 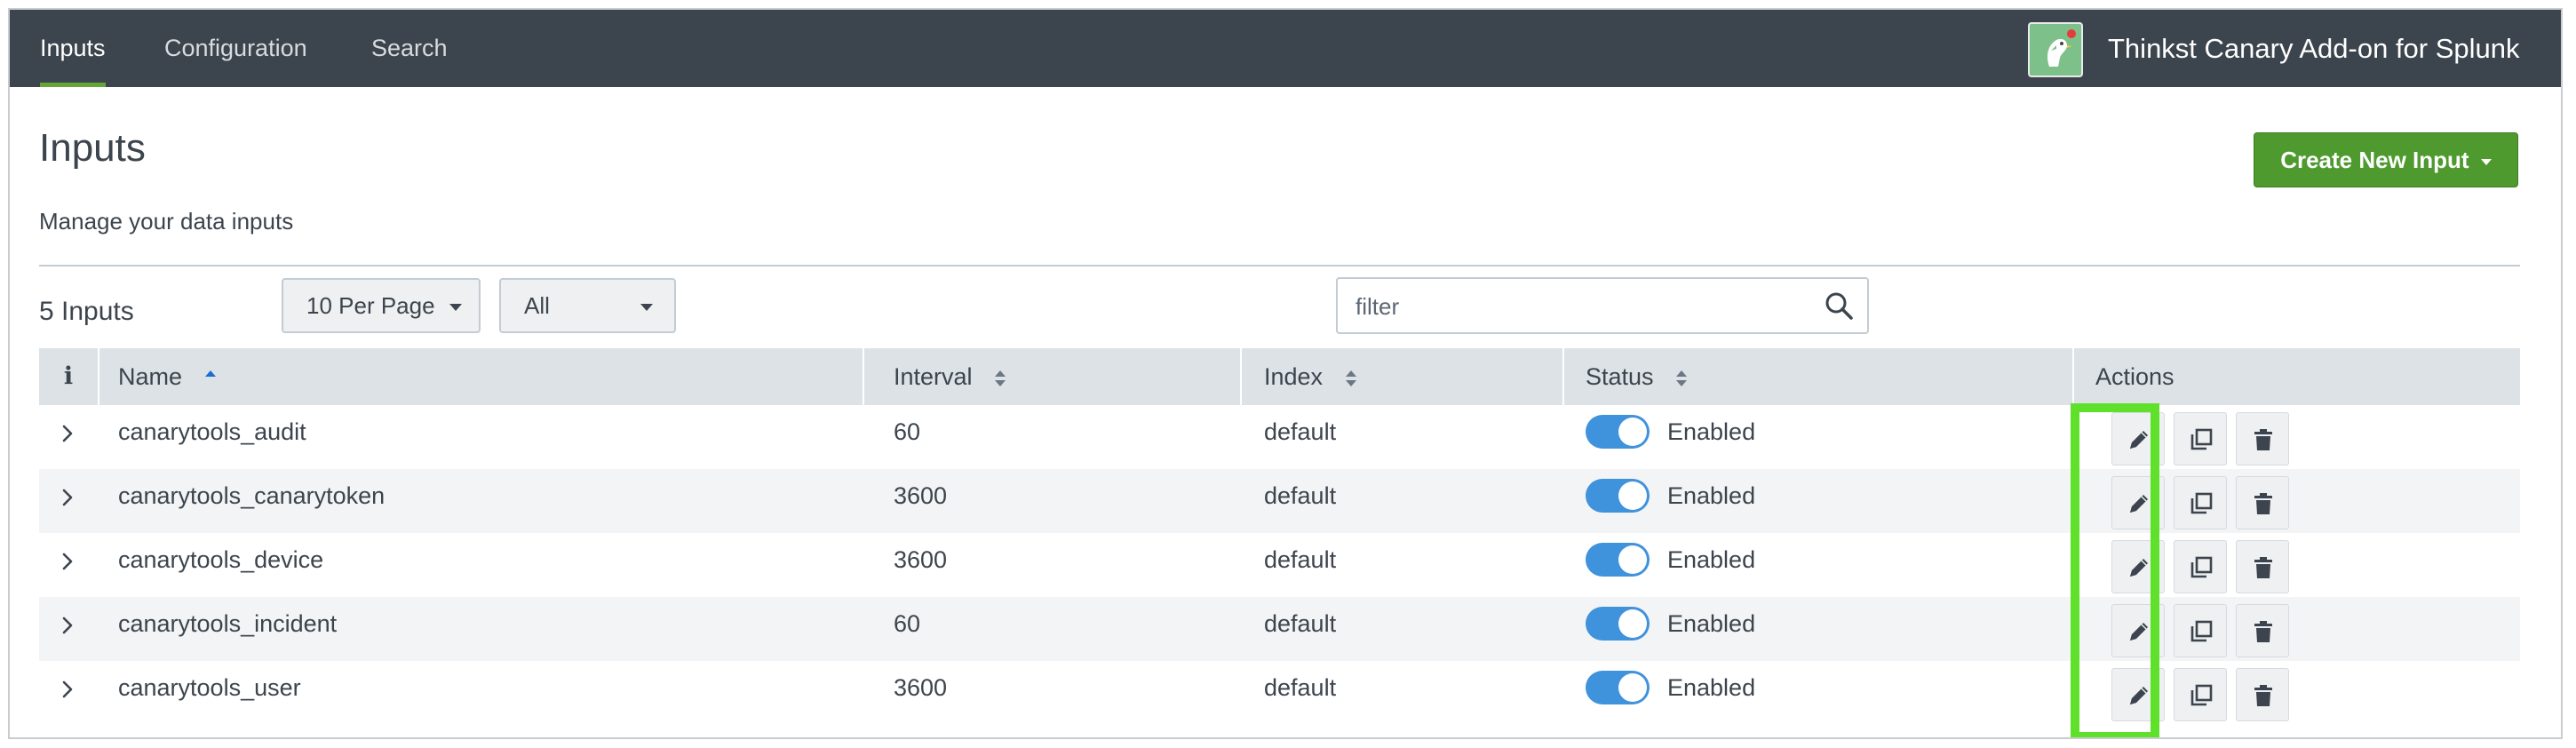 I want to click on page-title: Inputs, so click(x=92, y=148).